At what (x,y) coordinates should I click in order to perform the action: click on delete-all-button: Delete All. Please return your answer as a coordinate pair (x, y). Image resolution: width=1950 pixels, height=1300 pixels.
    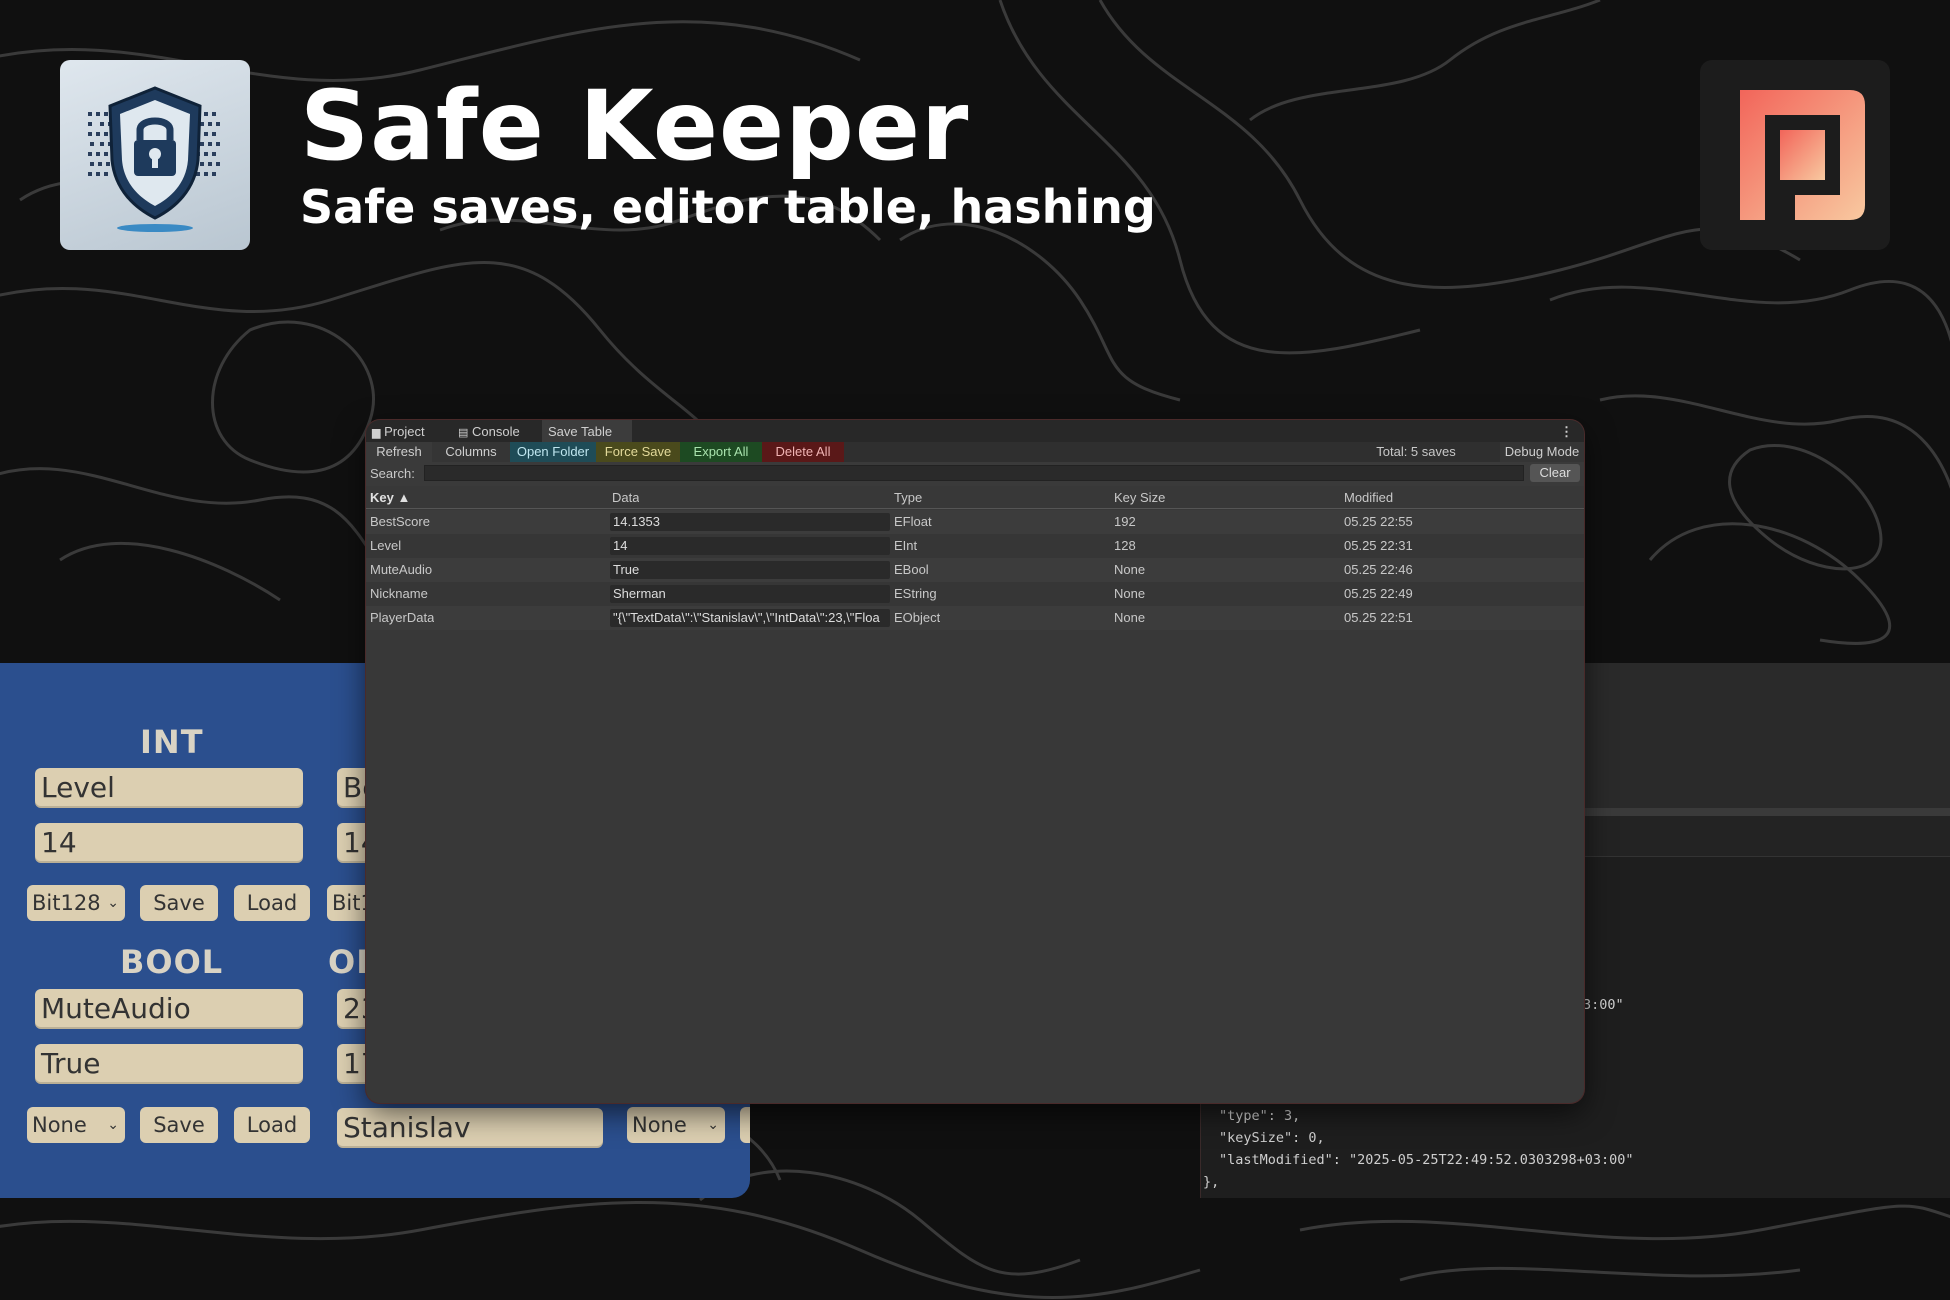
    Looking at the image, I should click on (803, 452).